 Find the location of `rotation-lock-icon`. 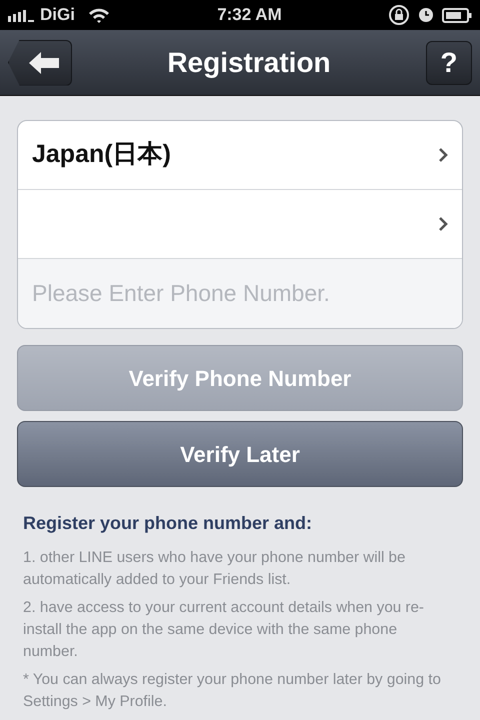

rotation-lock-icon is located at coordinates (399, 15).